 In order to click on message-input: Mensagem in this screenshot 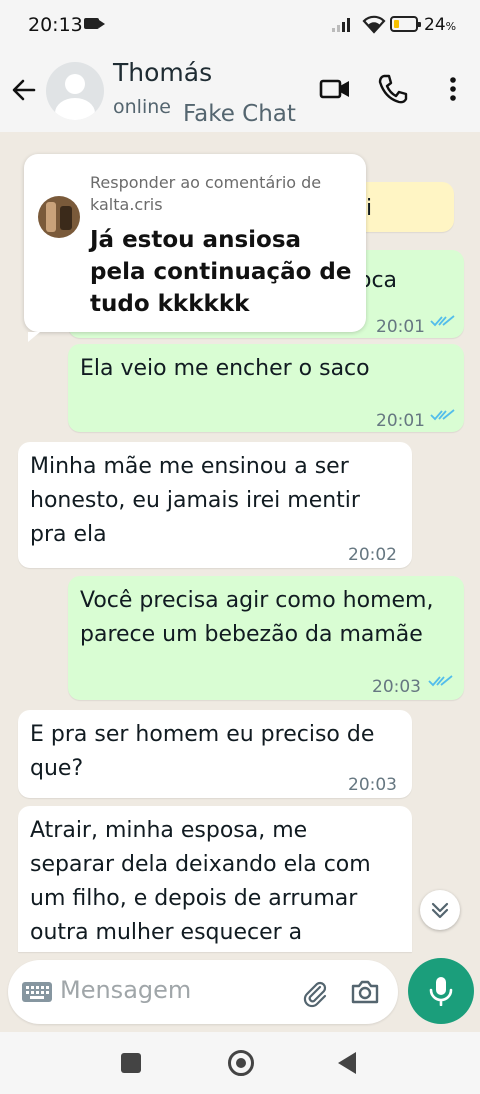, I will do `click(125, 990)`.